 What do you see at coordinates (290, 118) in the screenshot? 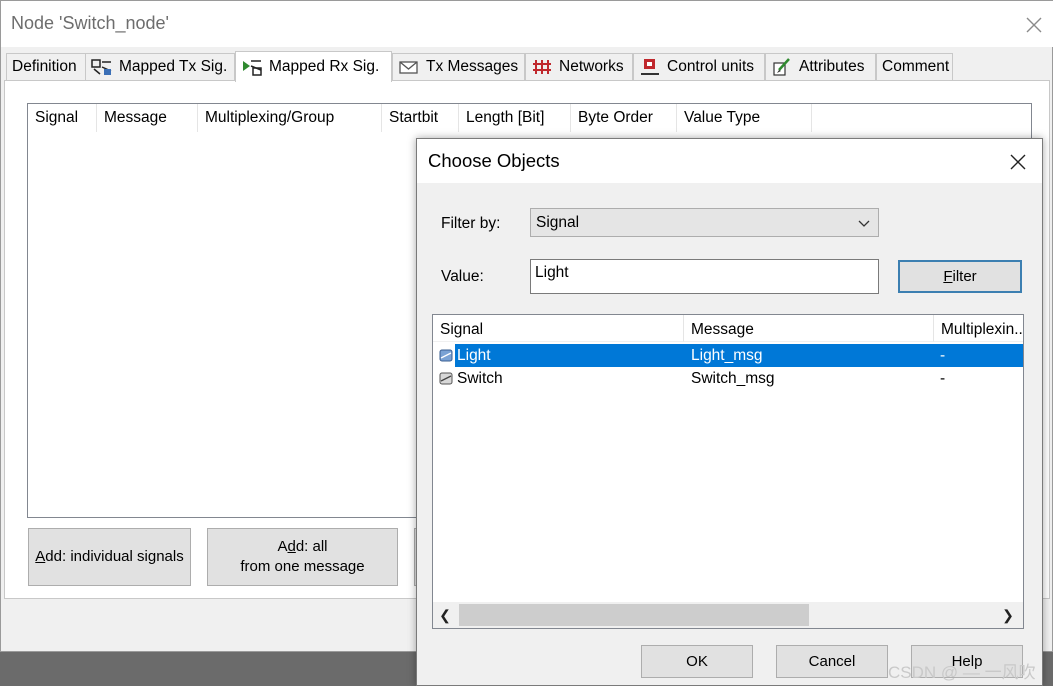
I see `column-header-multiplexing-group: Multiplexing/Group` at bounding box center [290, 118].